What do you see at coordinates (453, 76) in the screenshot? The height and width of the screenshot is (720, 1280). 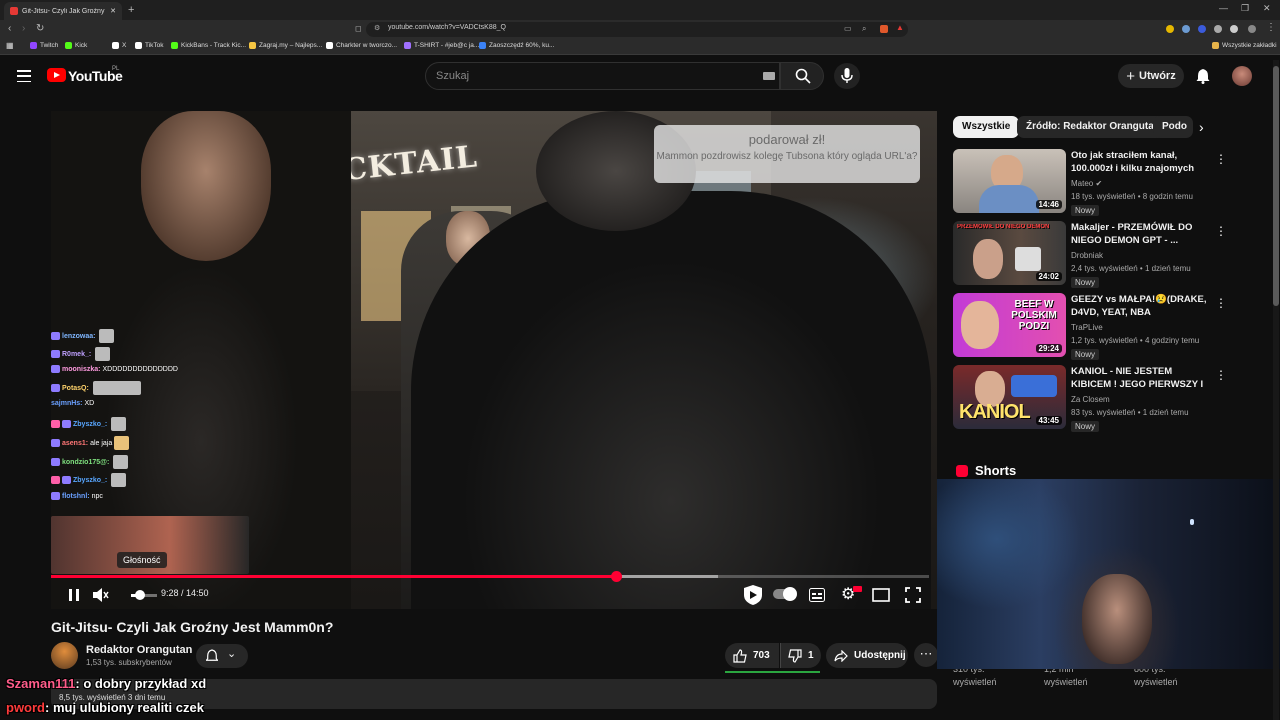 I see `search-placeholder: Szukaj` at bounding box center [453, 76].